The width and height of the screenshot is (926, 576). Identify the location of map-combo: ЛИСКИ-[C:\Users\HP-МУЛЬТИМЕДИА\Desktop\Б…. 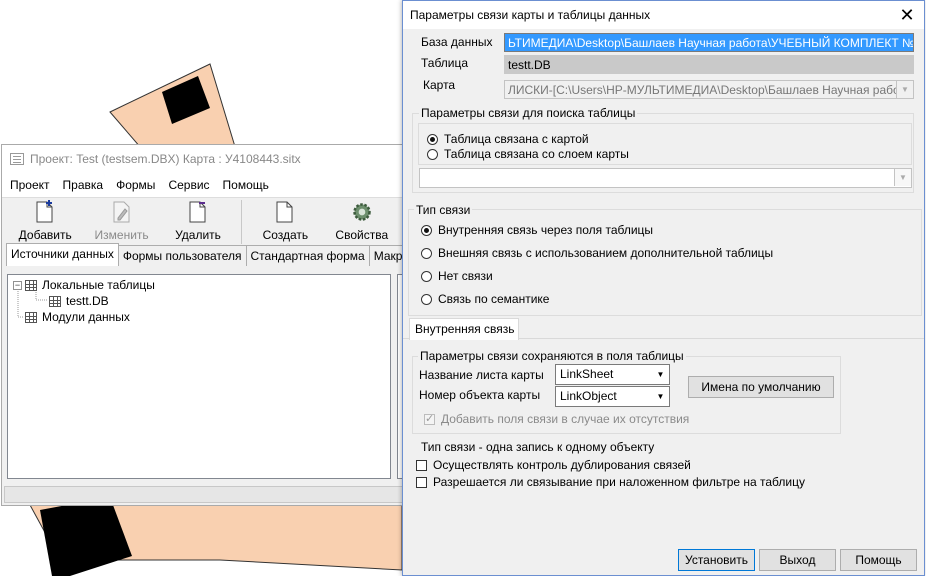
(709, 89).